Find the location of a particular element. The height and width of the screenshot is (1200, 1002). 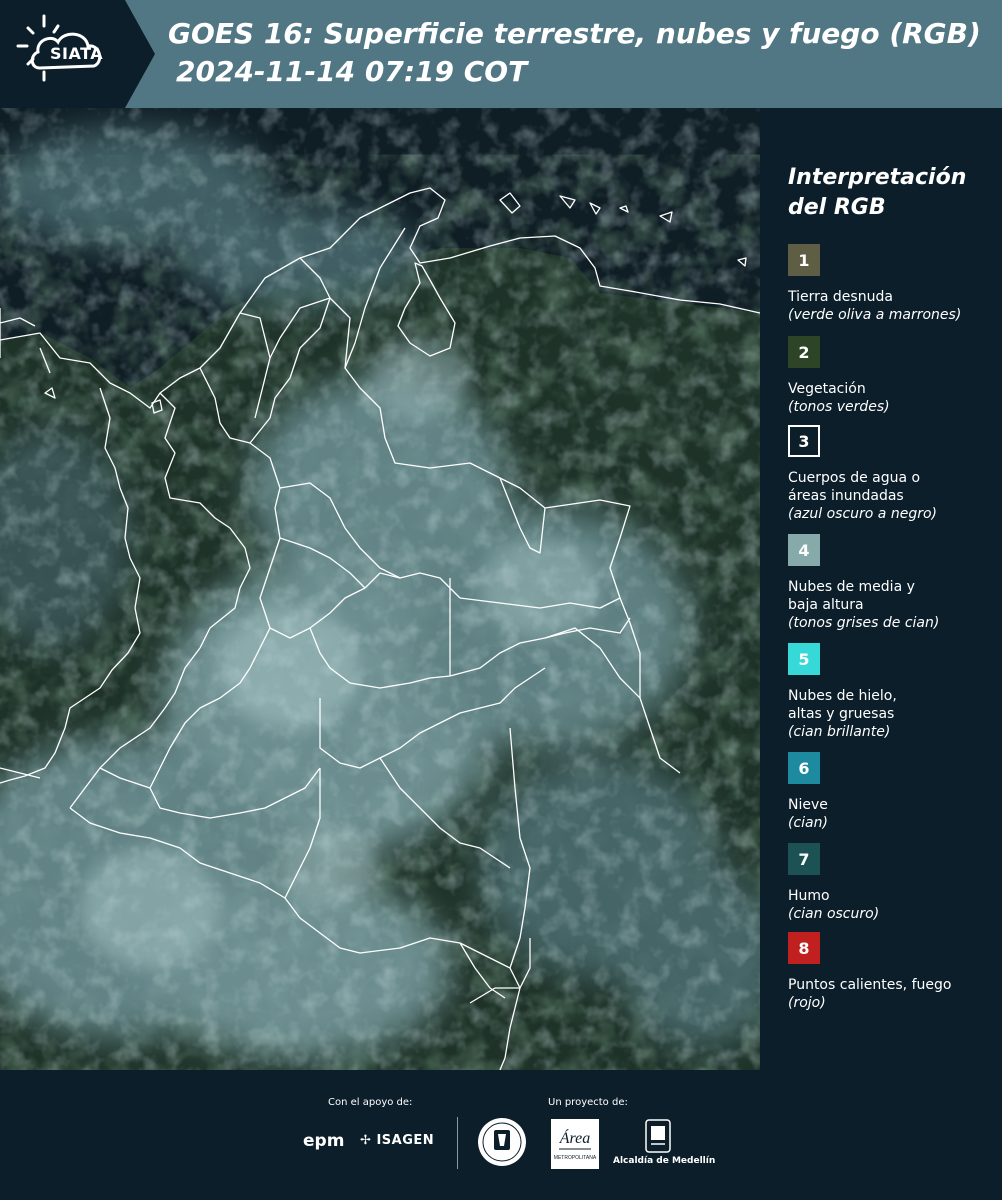

legend-label: Humo is located at coordinates (809, 896).